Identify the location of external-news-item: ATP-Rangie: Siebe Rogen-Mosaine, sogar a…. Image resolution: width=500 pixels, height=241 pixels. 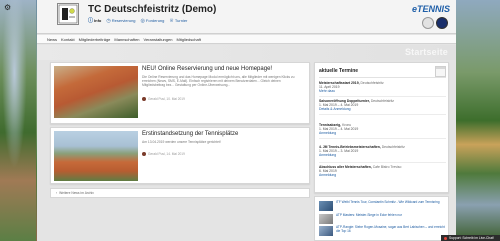
(383, 230).